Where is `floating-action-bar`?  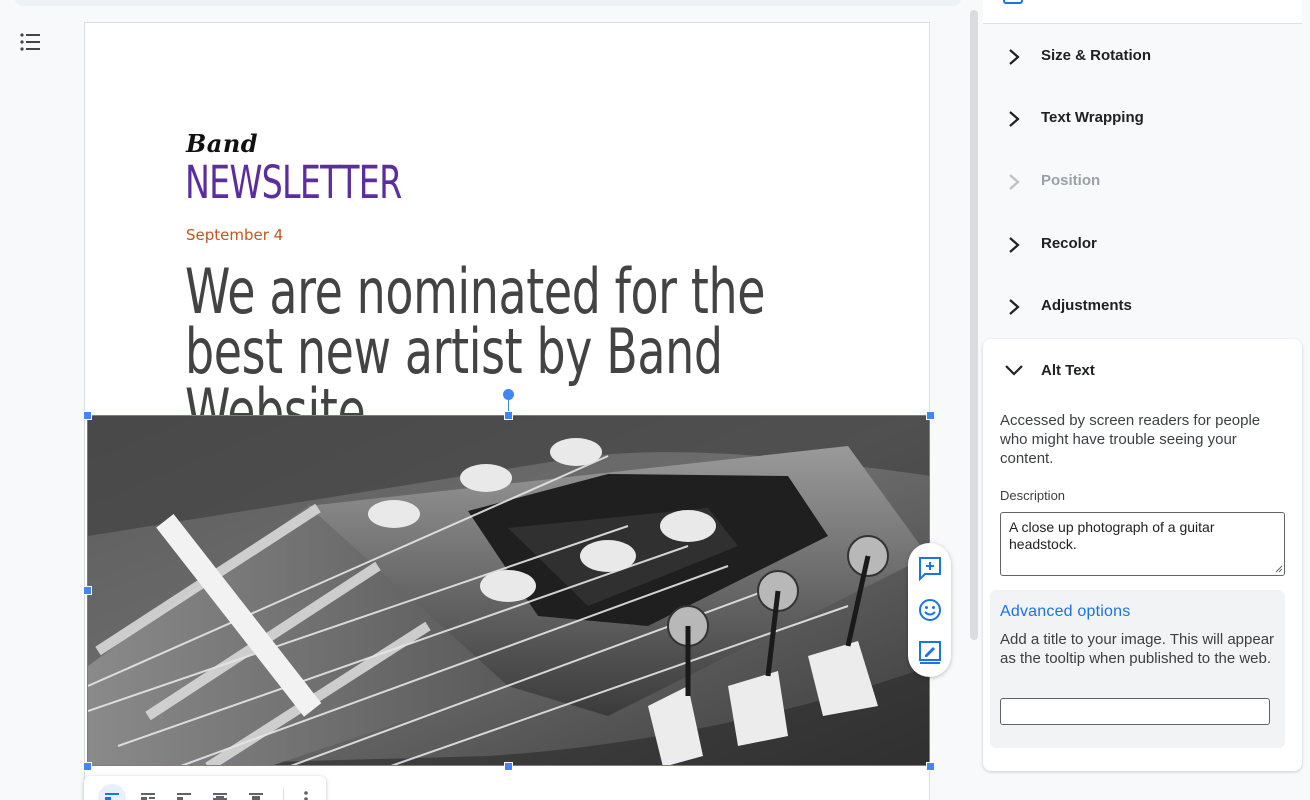
floating-action-bar is located at coordinates (929, 610).